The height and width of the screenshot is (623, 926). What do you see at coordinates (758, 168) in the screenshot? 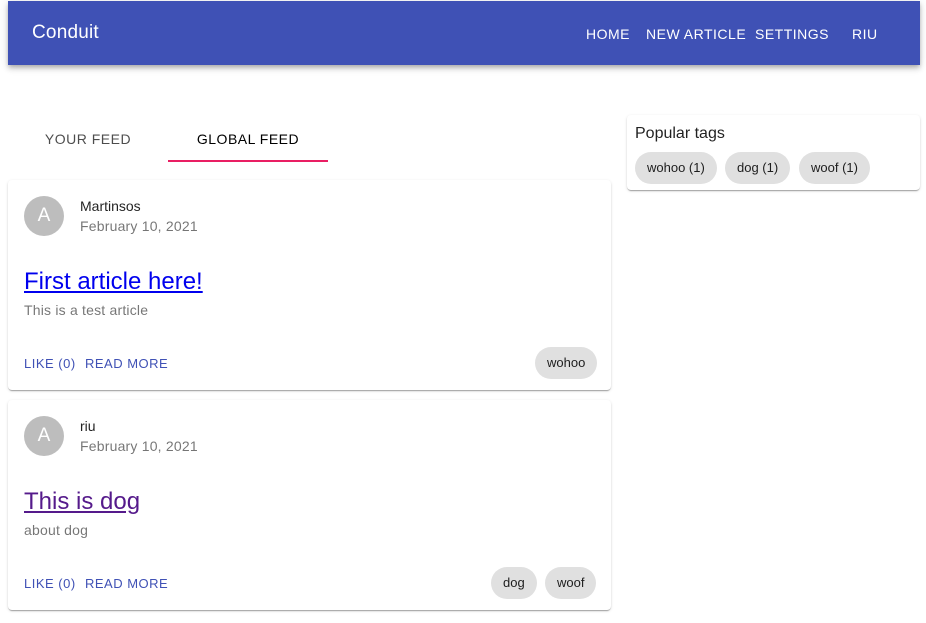
I see `popular-tag-chip: dog (1)` at bounding box center [758, 168].